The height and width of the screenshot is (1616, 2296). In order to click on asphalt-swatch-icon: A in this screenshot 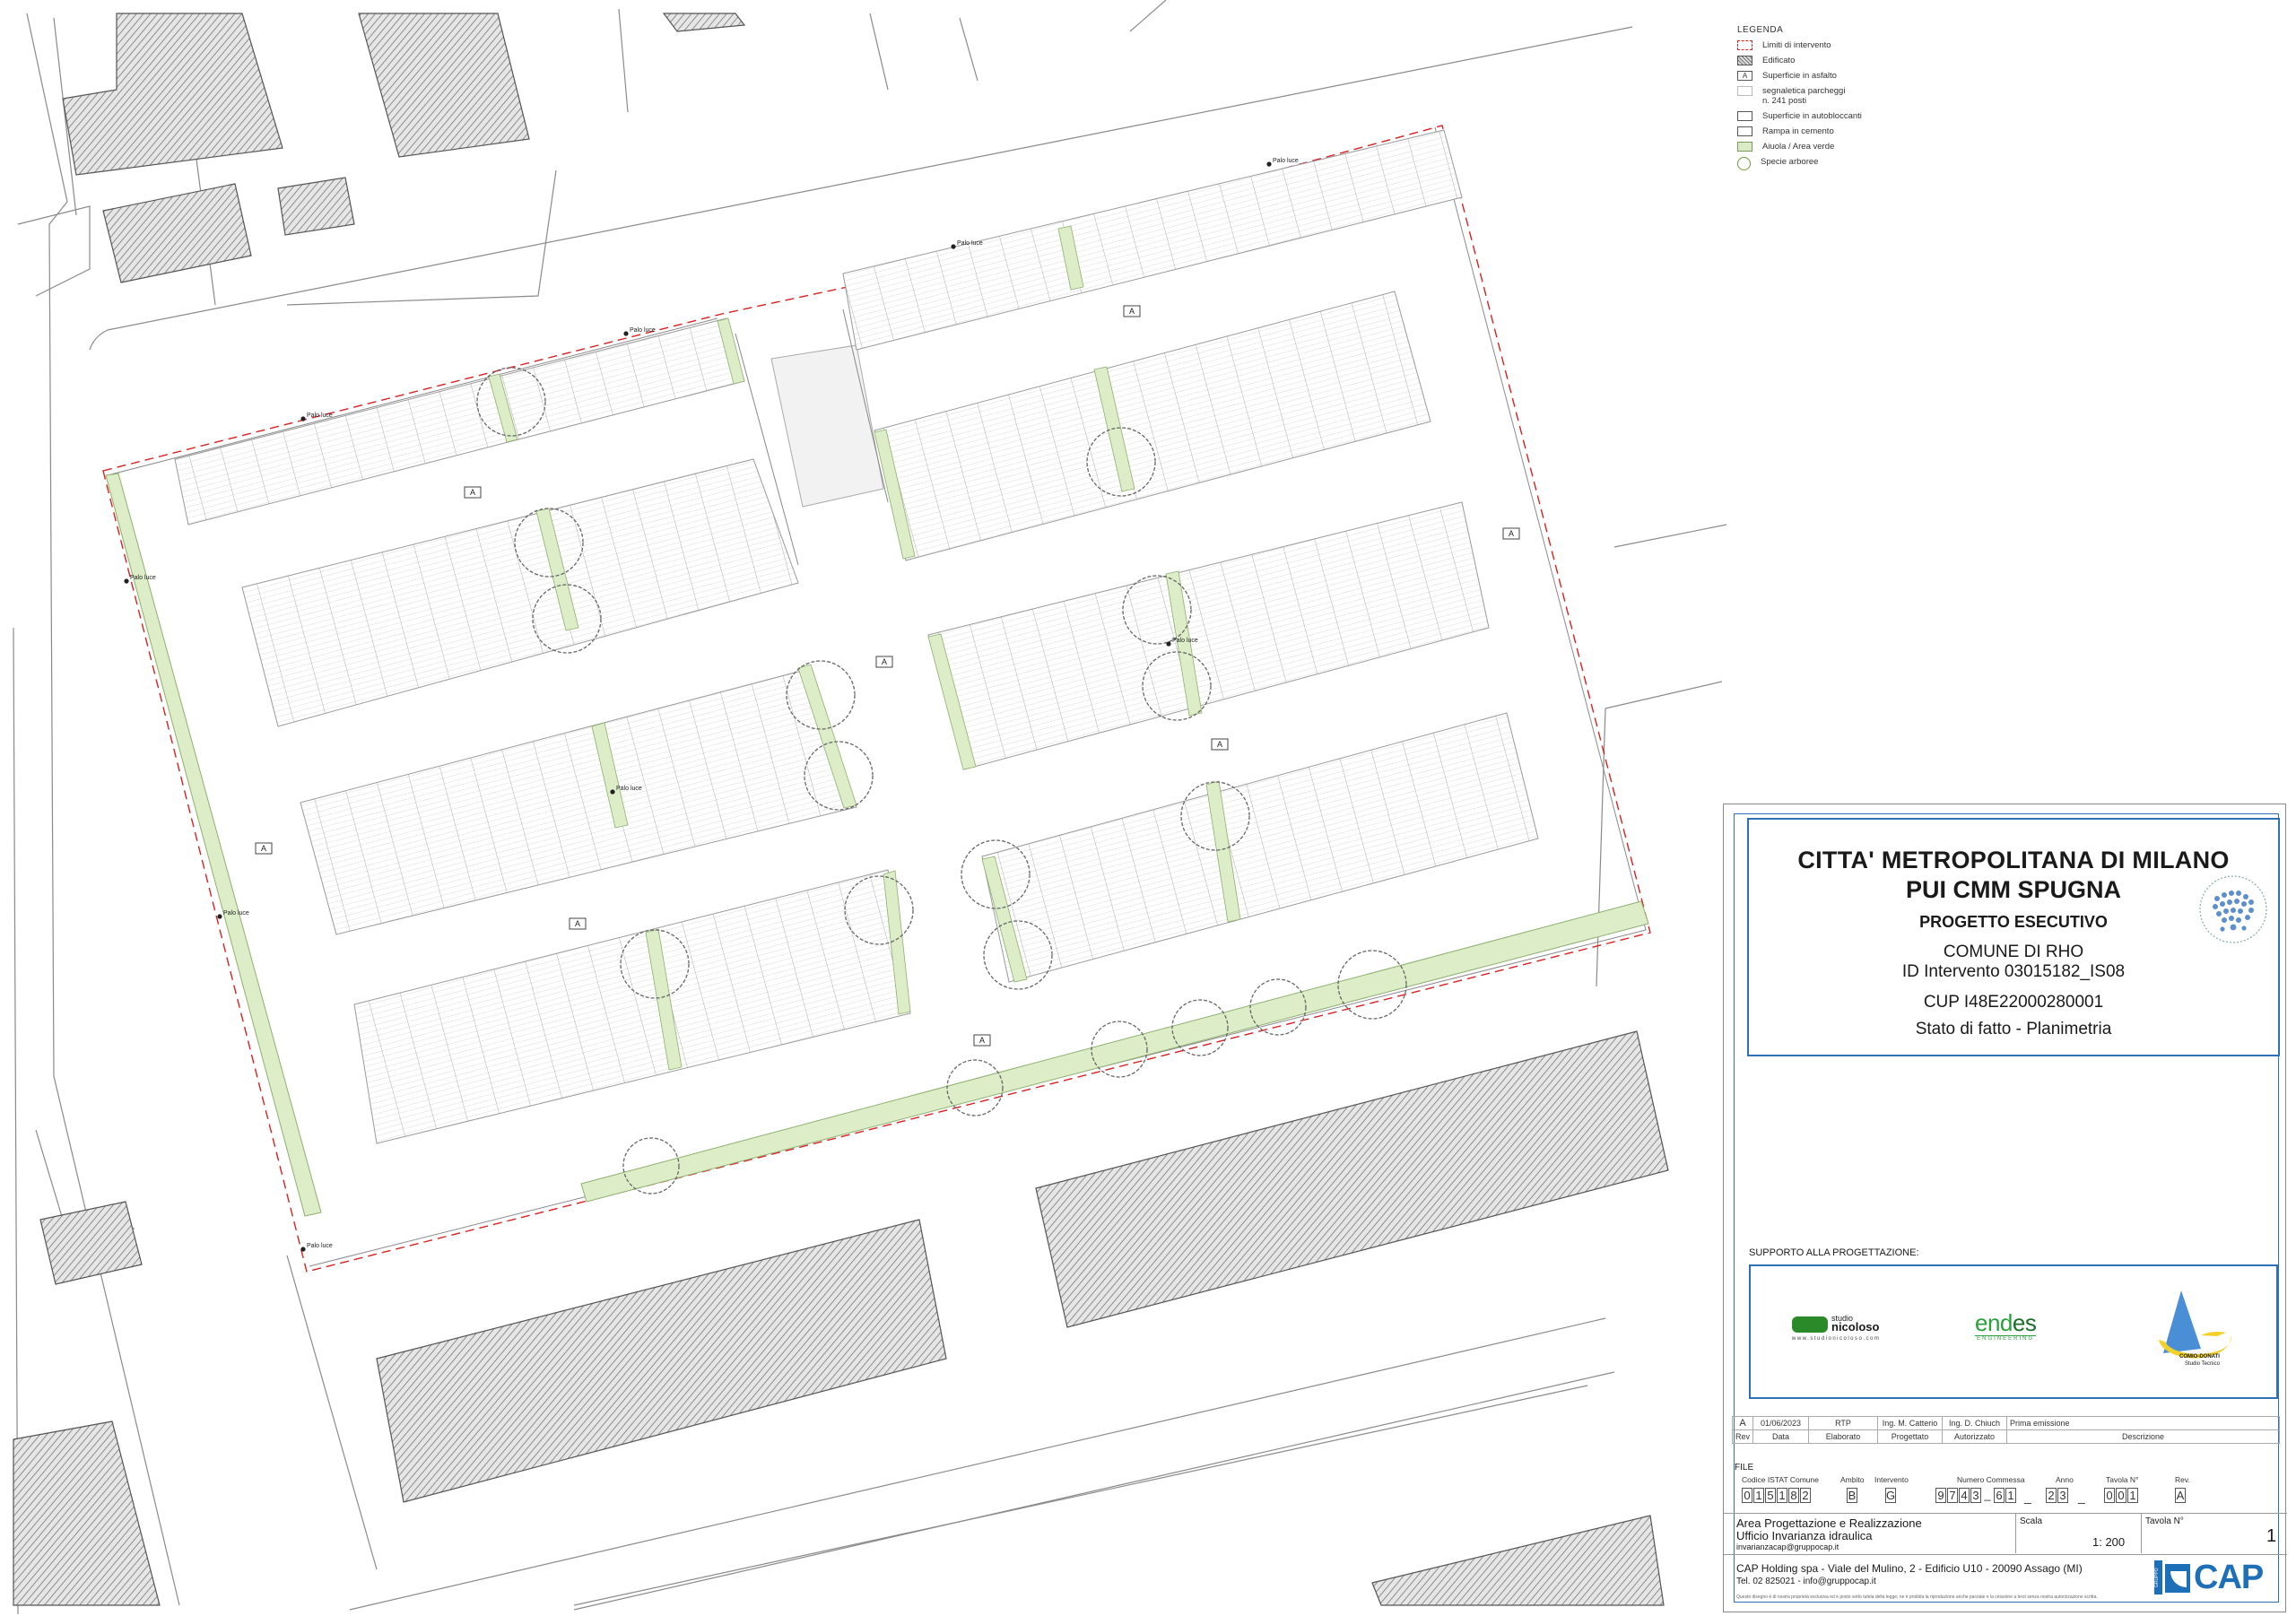, I will do `click(1744, 76)`.